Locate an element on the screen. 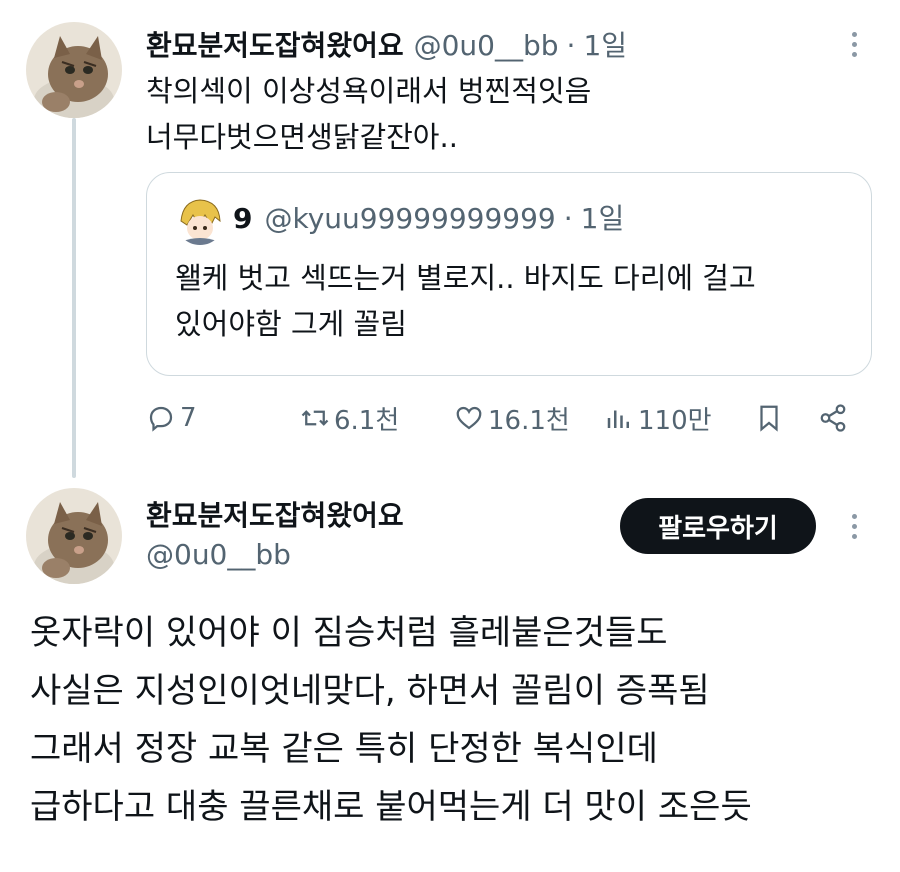  tweet-actions: 7 6.1천 16.1천 110만 is located at coordinates (509, 418).